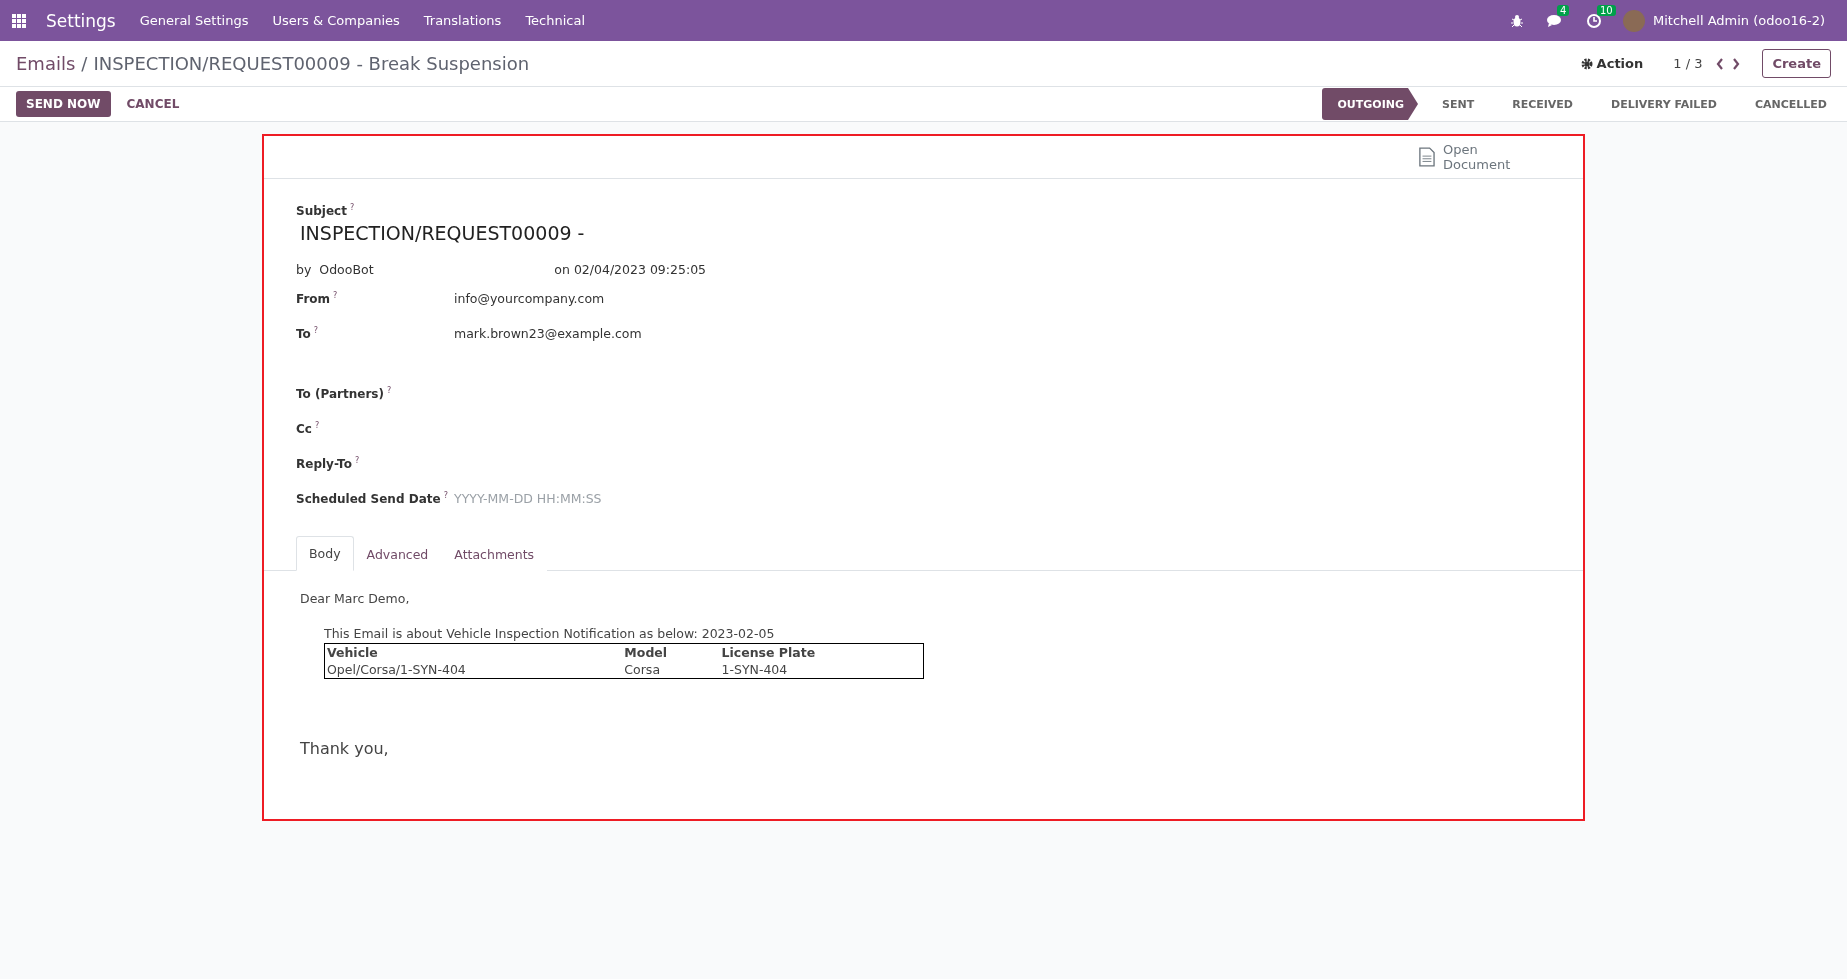 This screenshot has height=979, width=1847. Describe the element at coordinates (81, 20) in the screenshot. I see `app-title: Settings` at that location.